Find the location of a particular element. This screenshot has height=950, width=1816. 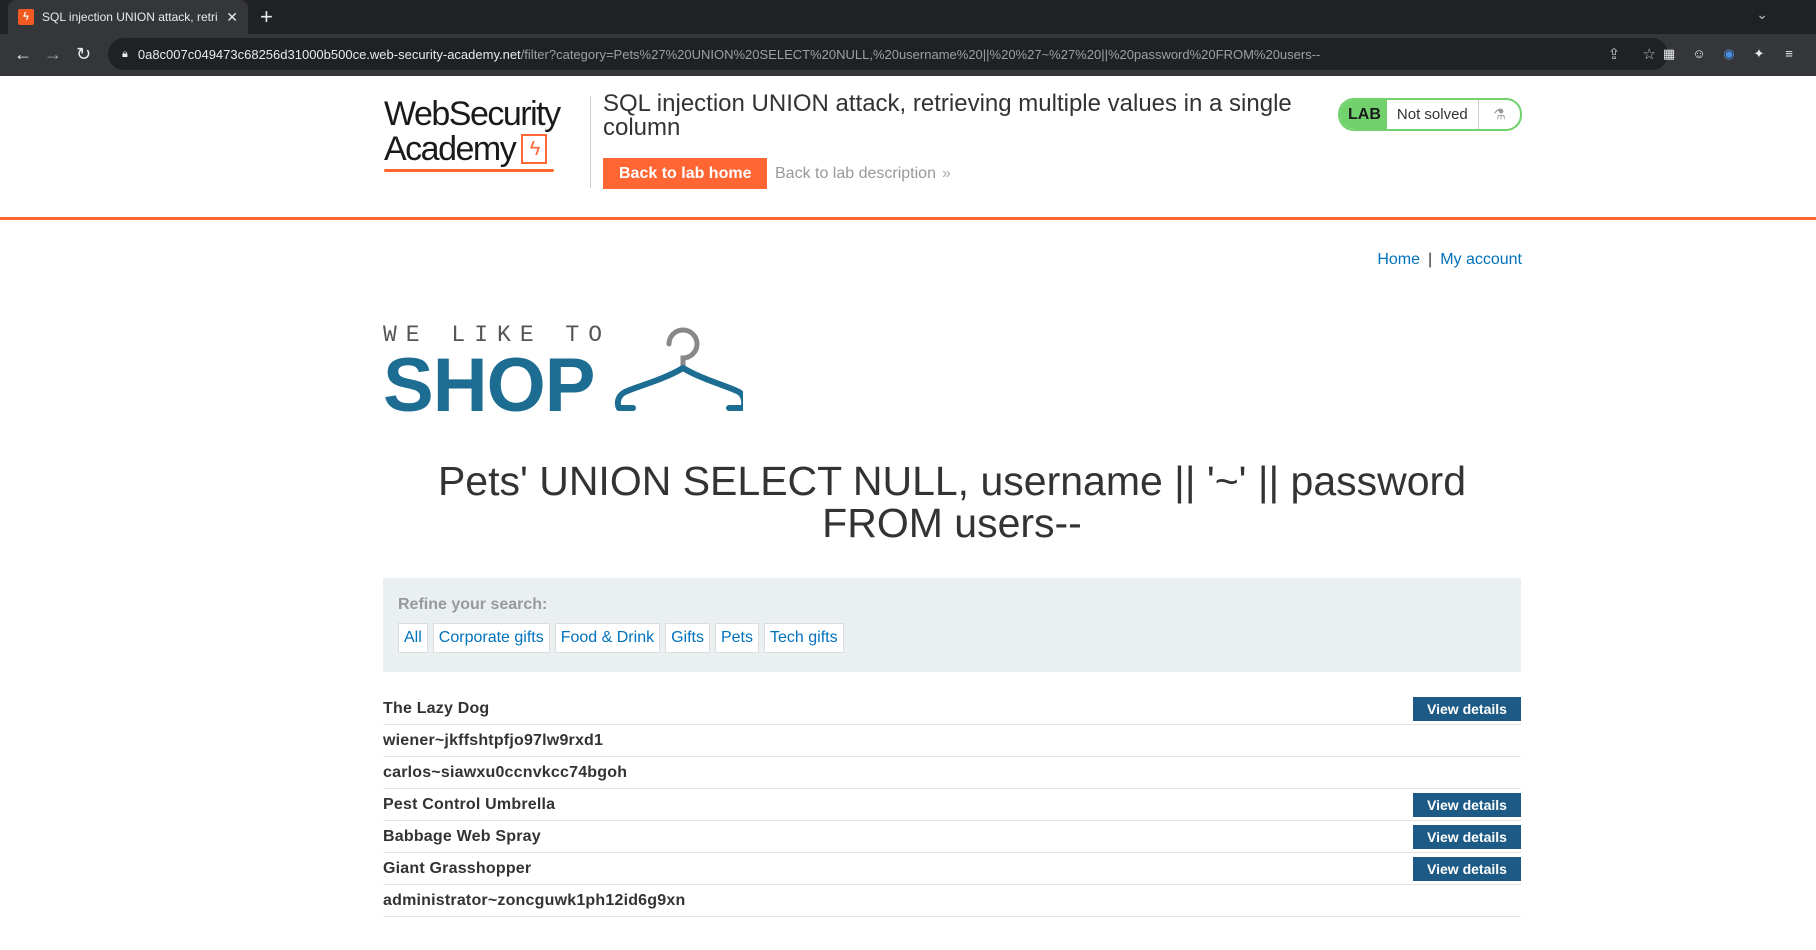

result-name: administrator~zoncguwk1ph12id6g9xn is located at coordinates (534, 900).